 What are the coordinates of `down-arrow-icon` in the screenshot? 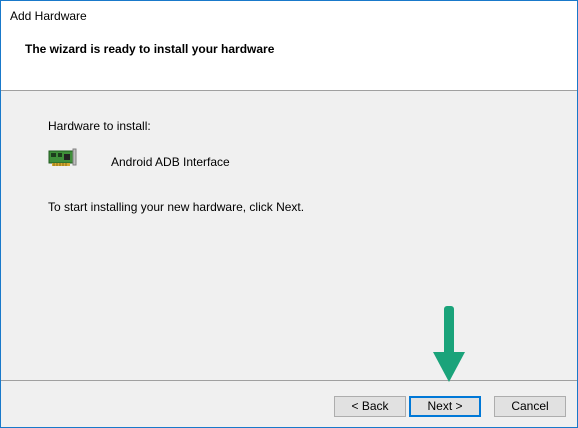 It's located at (449, 344).